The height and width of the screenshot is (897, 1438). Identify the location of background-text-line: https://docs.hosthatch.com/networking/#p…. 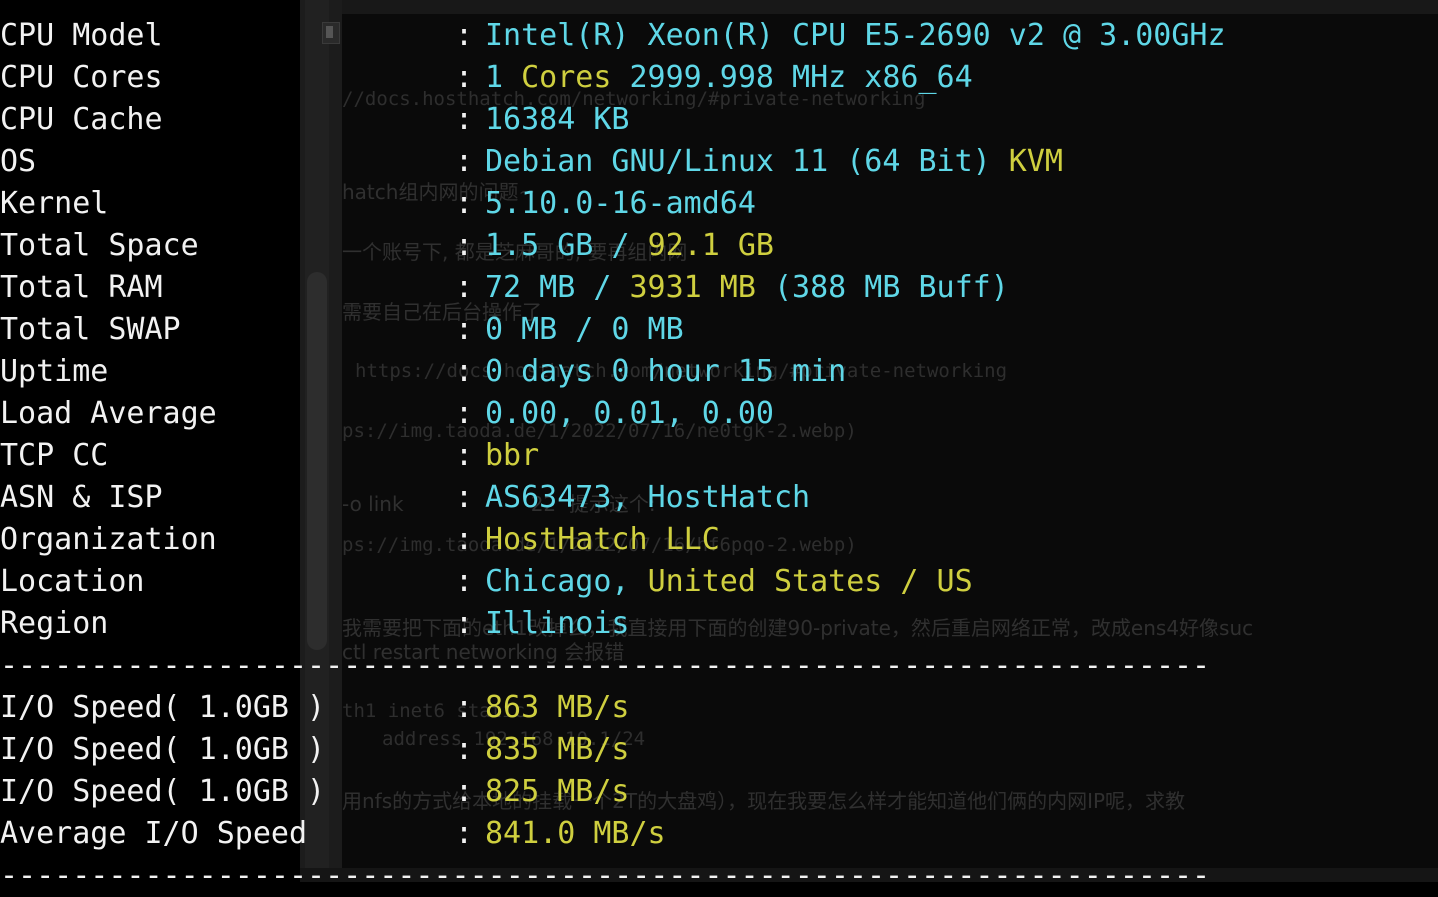
(681, 371).